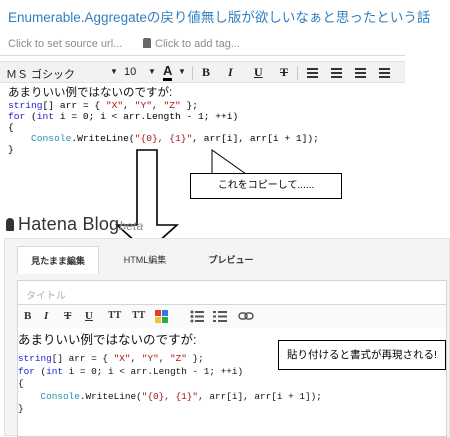 This screenshot has width=450, height=437. What do you see at coordinates (147, 43) in the screenshot?
I see `tag-icon` at bounding box center [147, 43].